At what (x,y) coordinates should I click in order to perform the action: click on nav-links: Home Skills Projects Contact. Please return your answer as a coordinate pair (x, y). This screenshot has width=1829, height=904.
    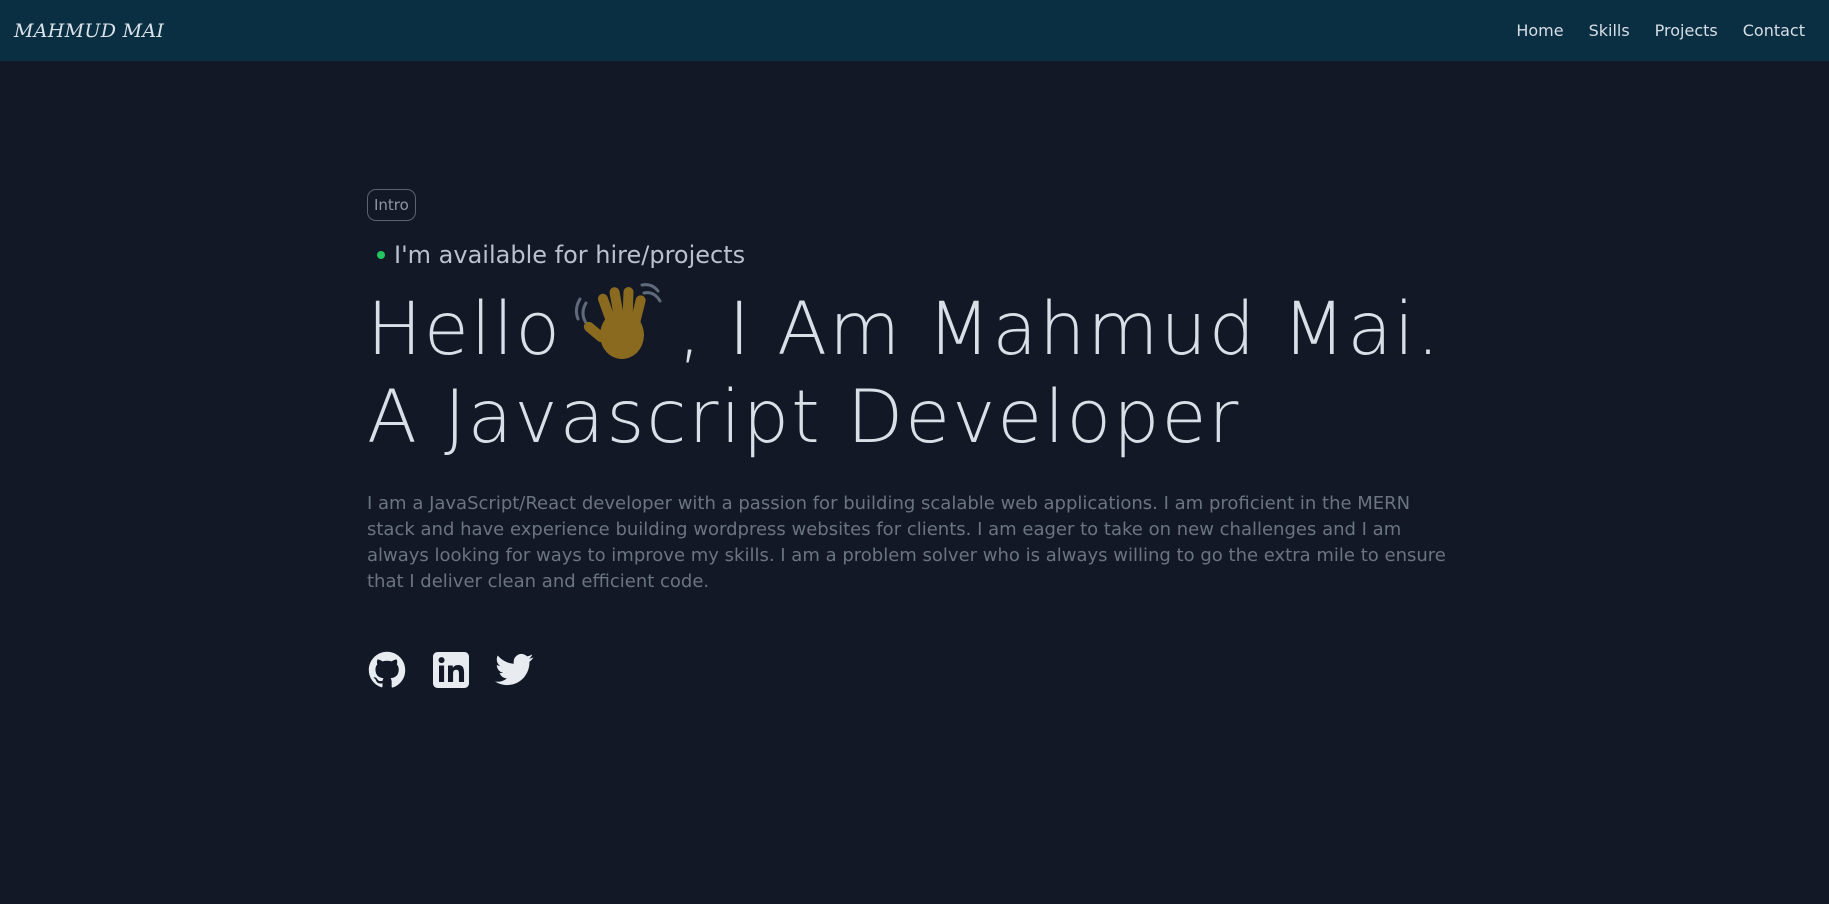
    Looking at the image, I should click on (1660, 30).